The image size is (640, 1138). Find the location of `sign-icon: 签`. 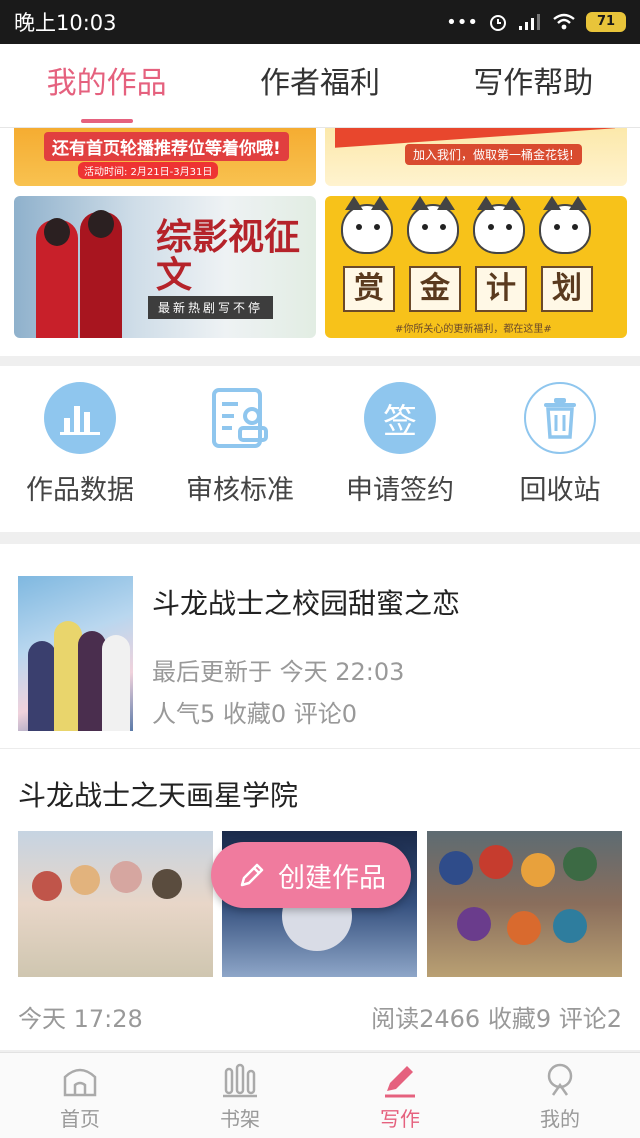

sign-icon: 签 is located at coordinates (400, 418).